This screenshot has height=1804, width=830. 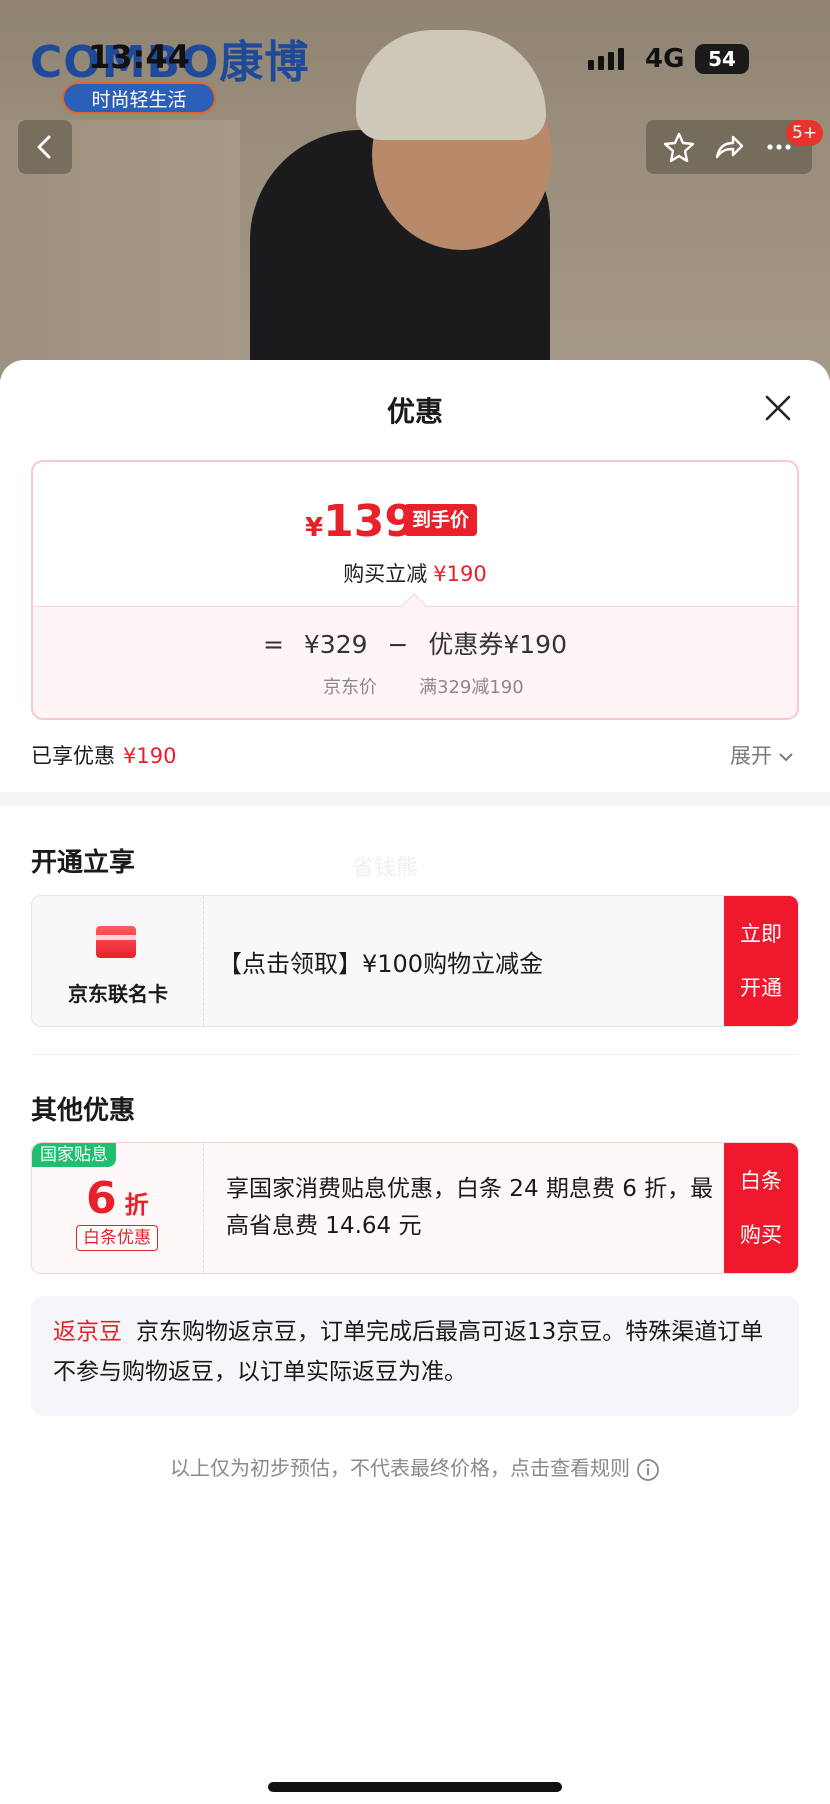 I want to click on other-section-title: 其他优惠, so click(x=83, y=1111).